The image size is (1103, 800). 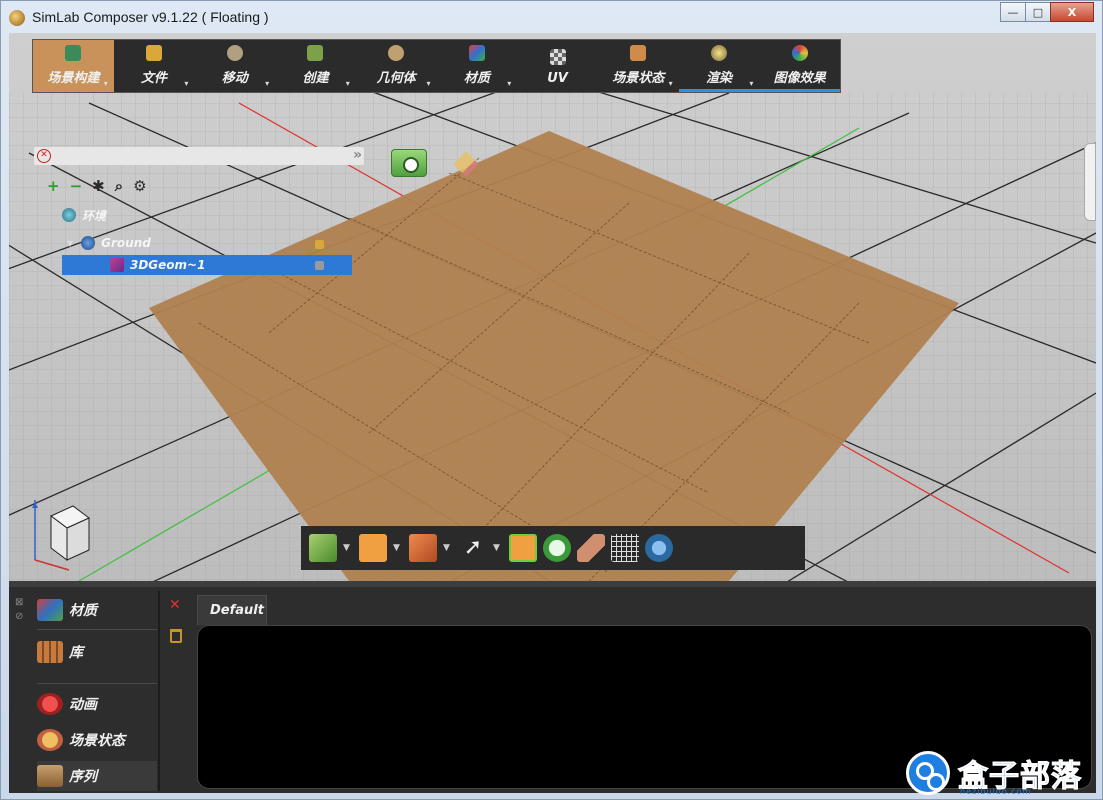 What do you see at coordinates (1090, 182) in the screenshot?
I see `side-panel-handle` at bounding box center [1090, 182].